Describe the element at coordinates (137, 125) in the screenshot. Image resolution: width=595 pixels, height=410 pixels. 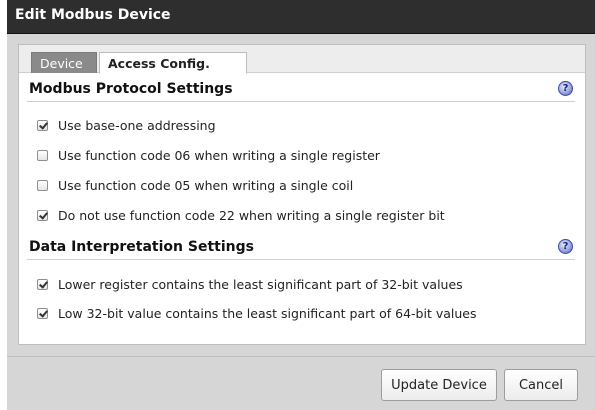
I see `option-label: Use base-one addressing` at that location.